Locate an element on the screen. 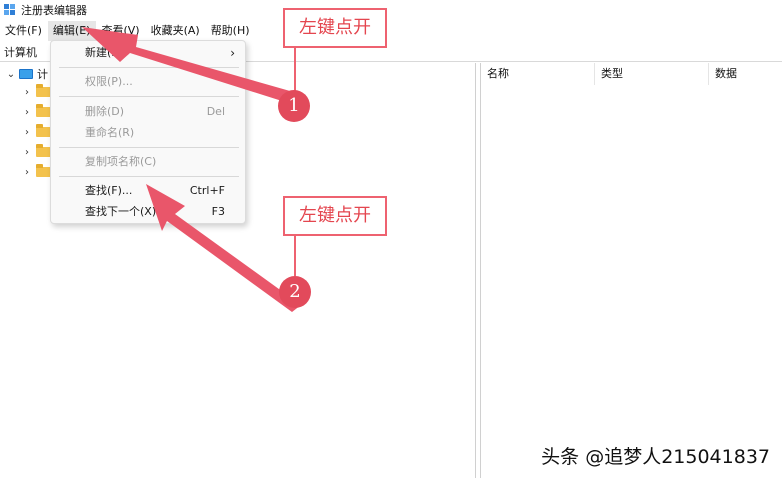 Image resolution: width=782 pixels, height=478 pixels. annotation-callout-2: 左键点开 is located at coordinates (335, 216).